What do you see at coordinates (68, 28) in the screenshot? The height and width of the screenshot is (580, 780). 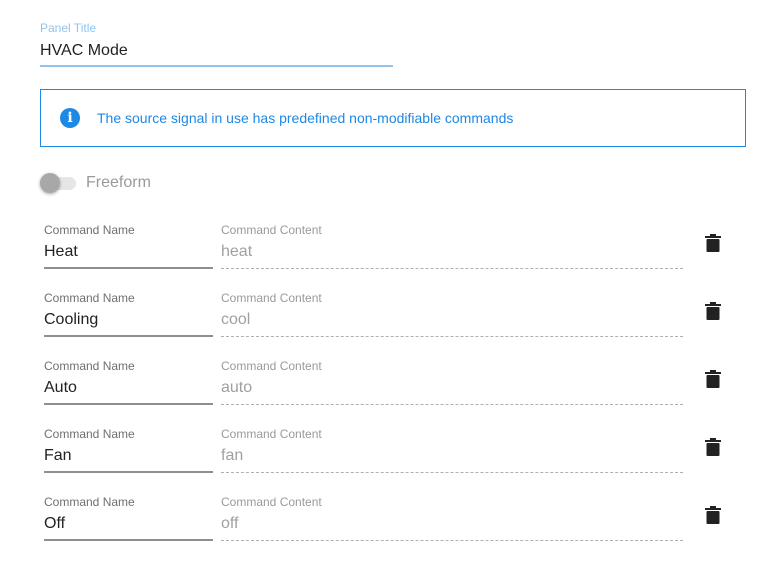 I see `panel-title-label: Panel Title` at bounding box center [68, 28].